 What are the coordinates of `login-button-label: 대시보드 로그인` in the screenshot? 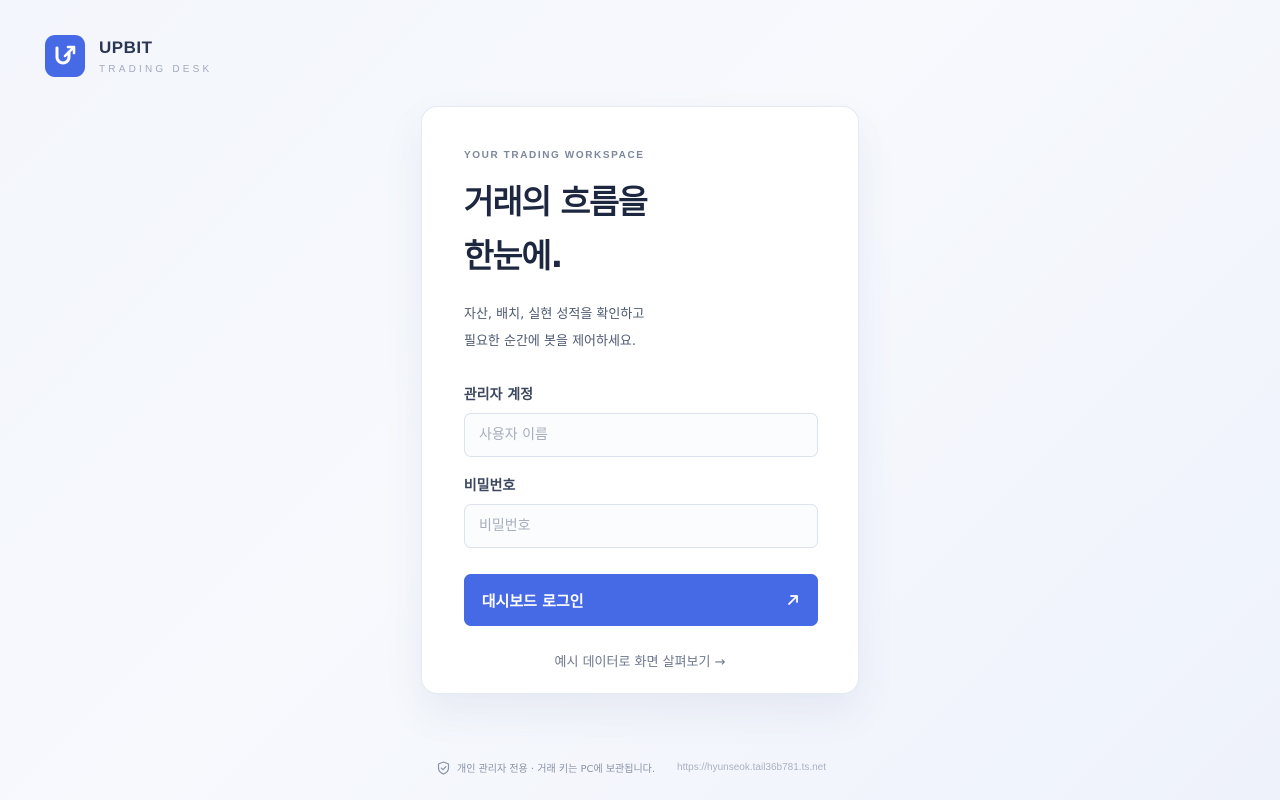 It's located at (533, 600).